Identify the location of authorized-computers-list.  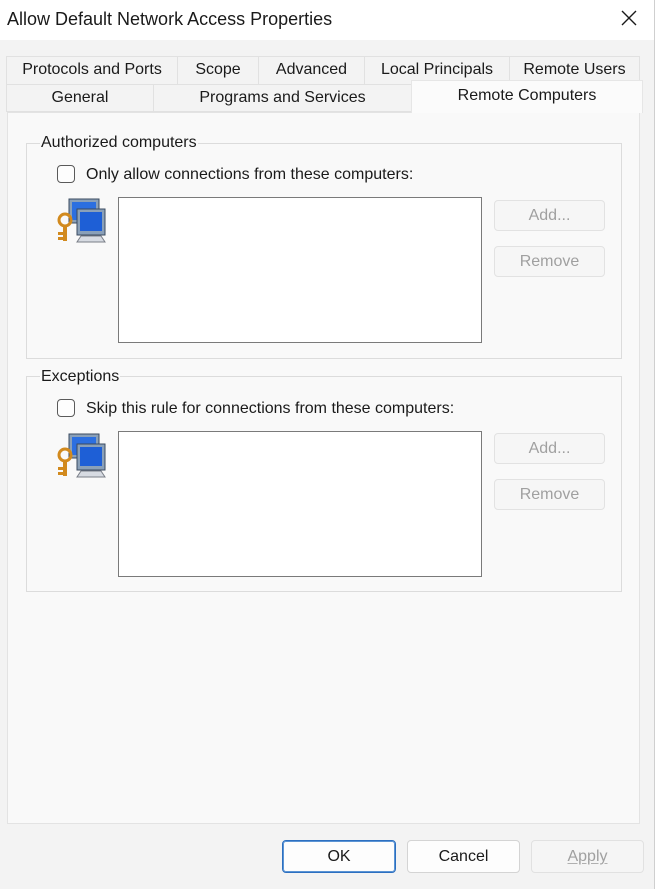
(300, 270).